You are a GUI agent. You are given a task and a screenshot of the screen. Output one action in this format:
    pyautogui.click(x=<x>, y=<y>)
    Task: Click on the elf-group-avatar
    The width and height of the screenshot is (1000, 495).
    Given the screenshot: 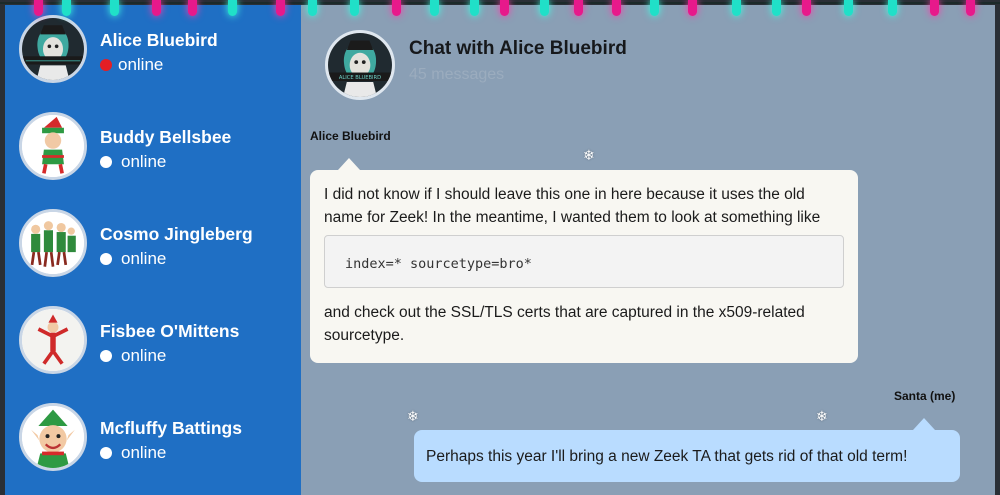 What is the action you would take?
    pyautogui.click(x=53, y=243)
    